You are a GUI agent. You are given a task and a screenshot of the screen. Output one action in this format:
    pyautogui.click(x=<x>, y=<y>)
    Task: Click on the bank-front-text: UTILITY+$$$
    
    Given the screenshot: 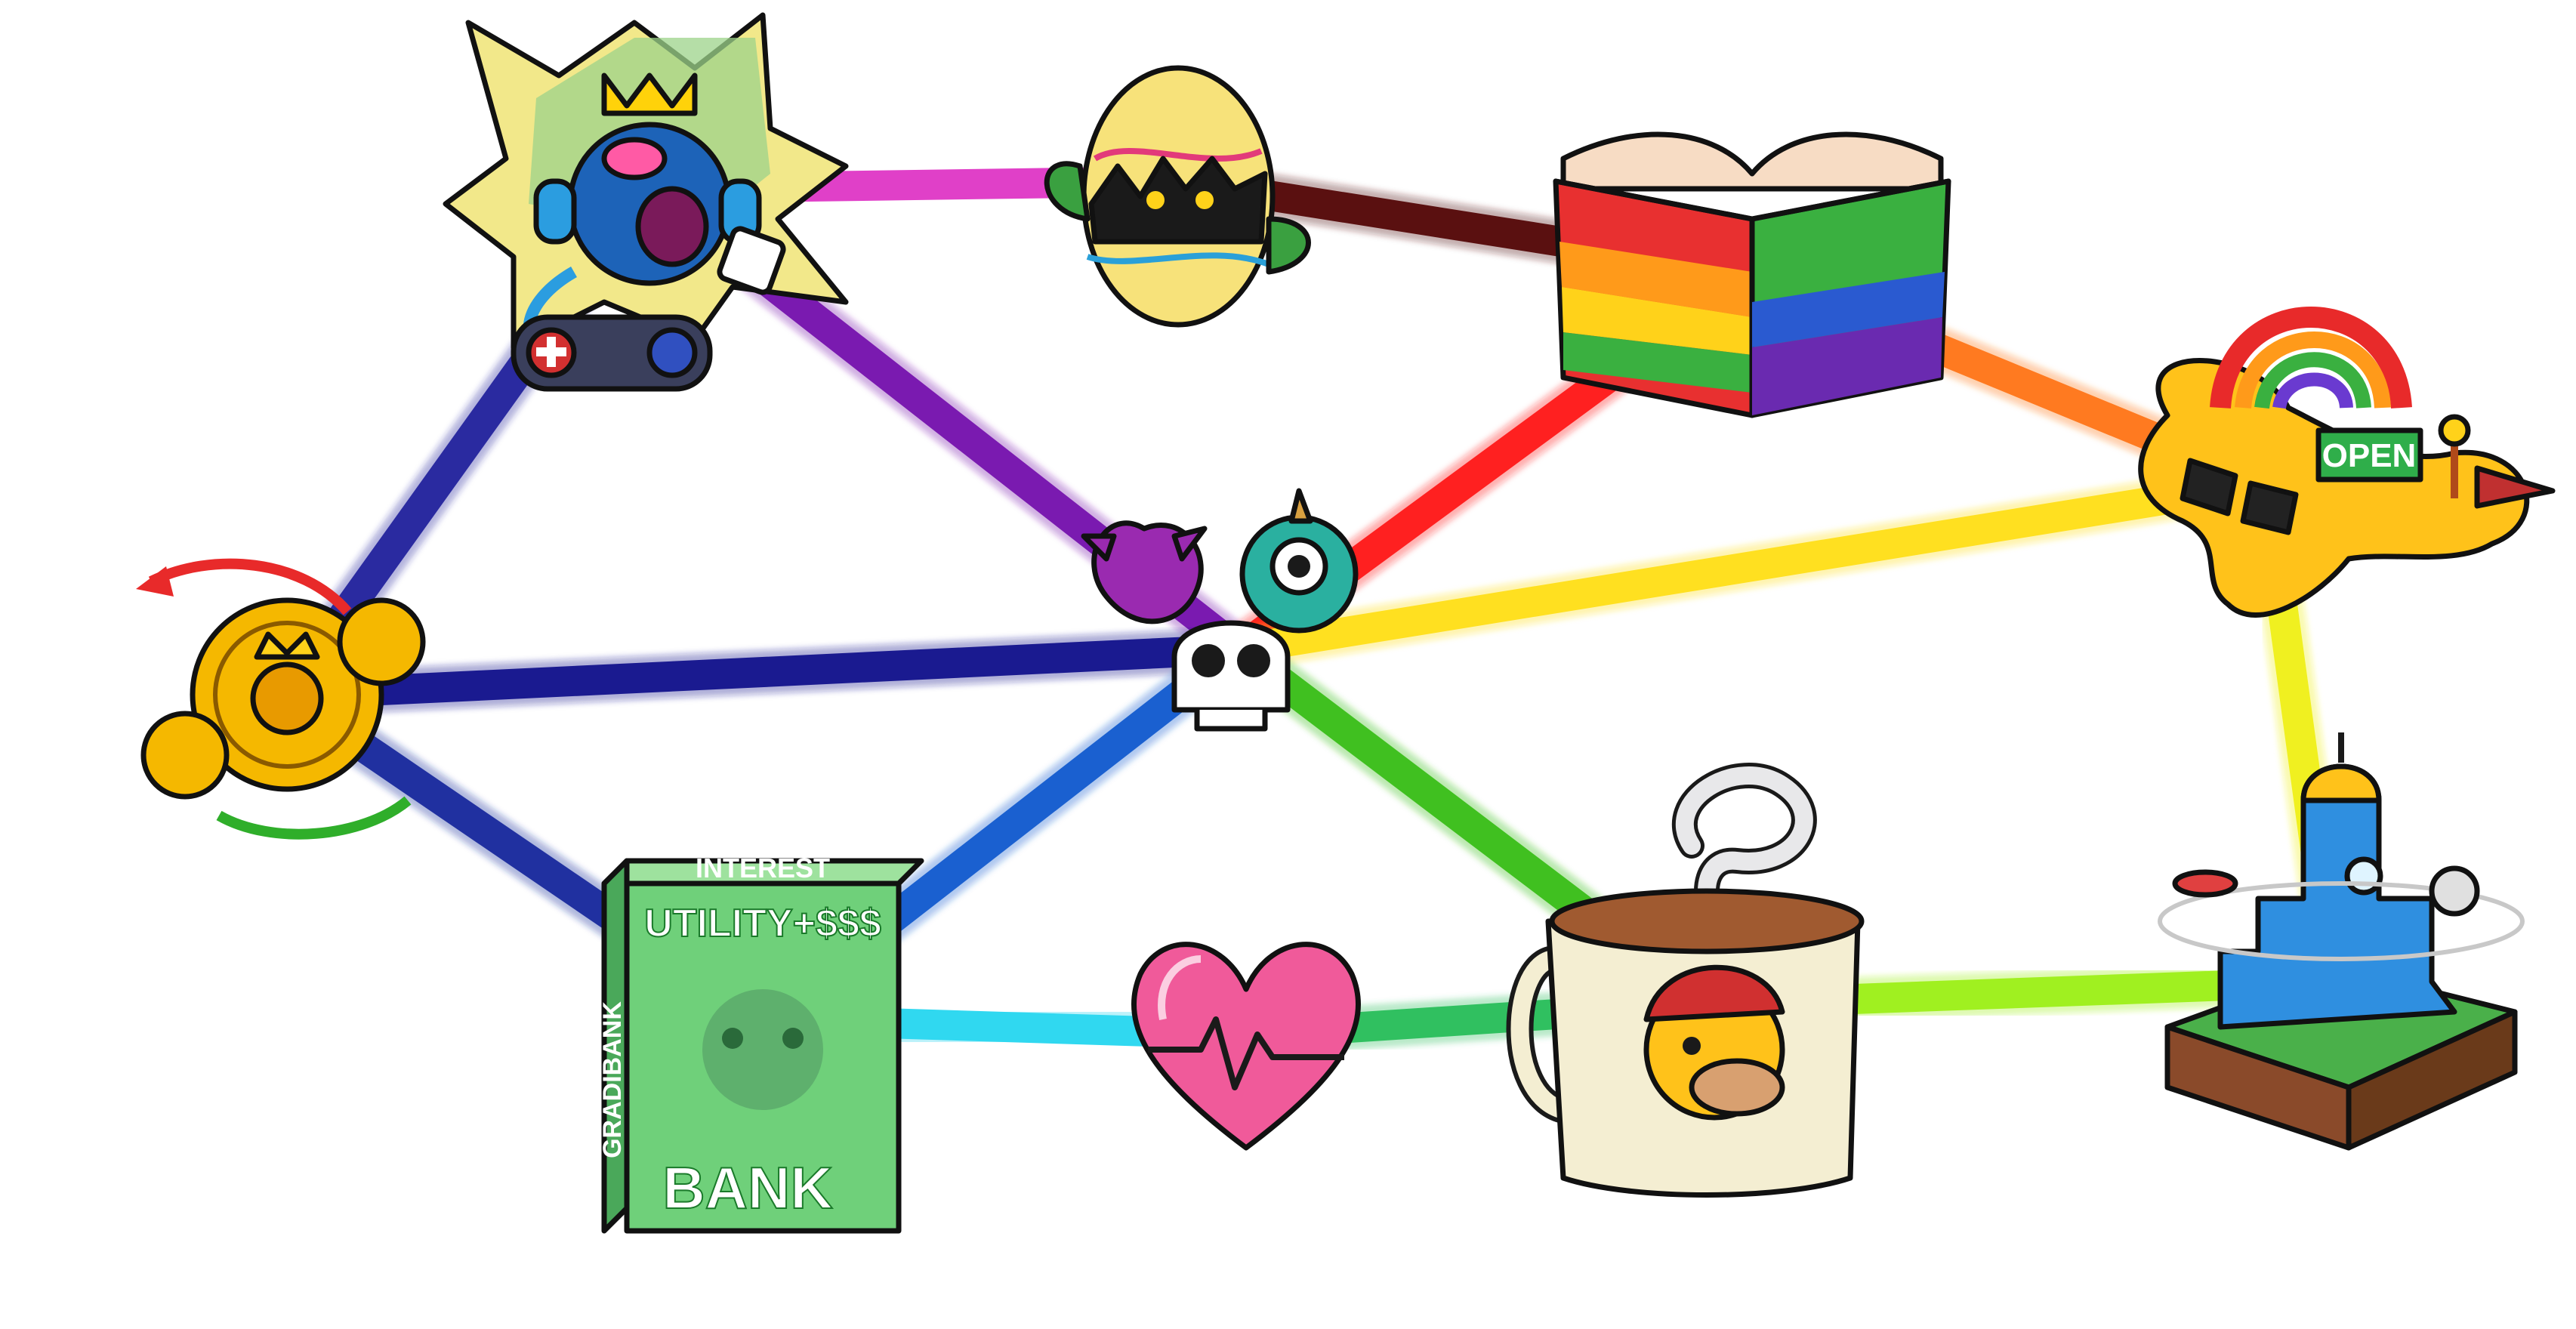 What is the action you would take?
    pyautogui.click(x=762, y=924)
    